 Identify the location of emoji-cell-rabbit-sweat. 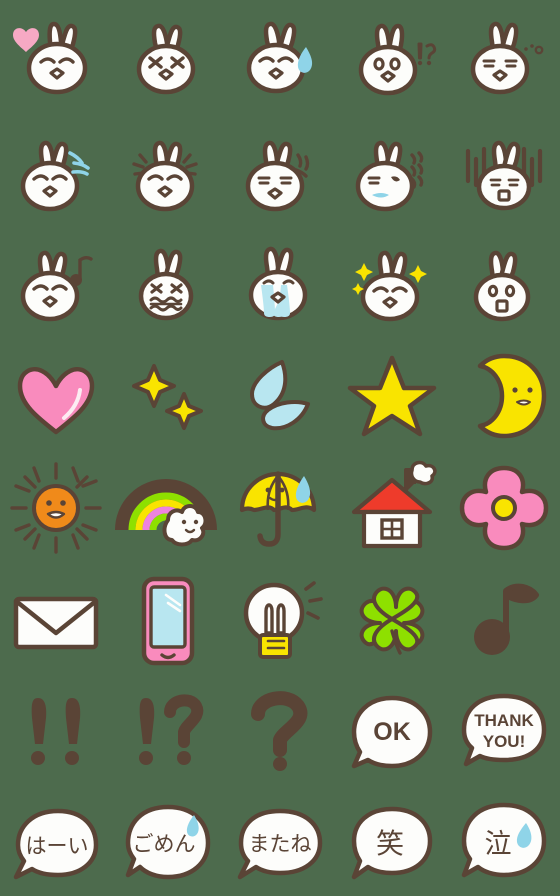
(280, 60).